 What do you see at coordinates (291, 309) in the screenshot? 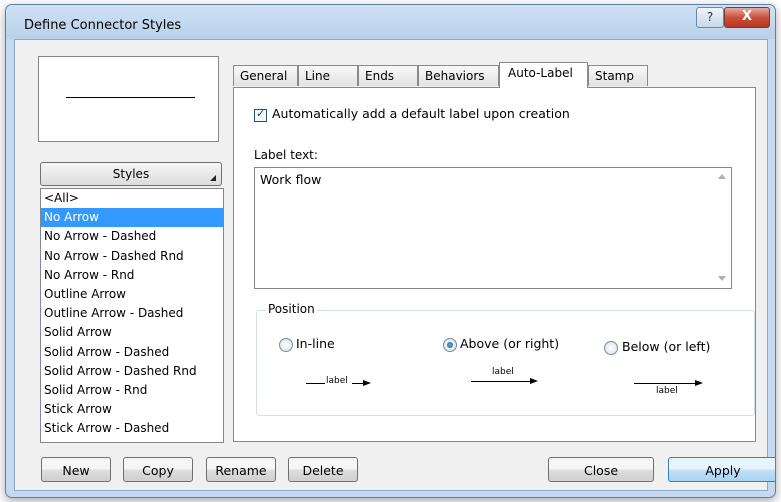
I see `position-legend: Position` at bounding box center [291, 309].